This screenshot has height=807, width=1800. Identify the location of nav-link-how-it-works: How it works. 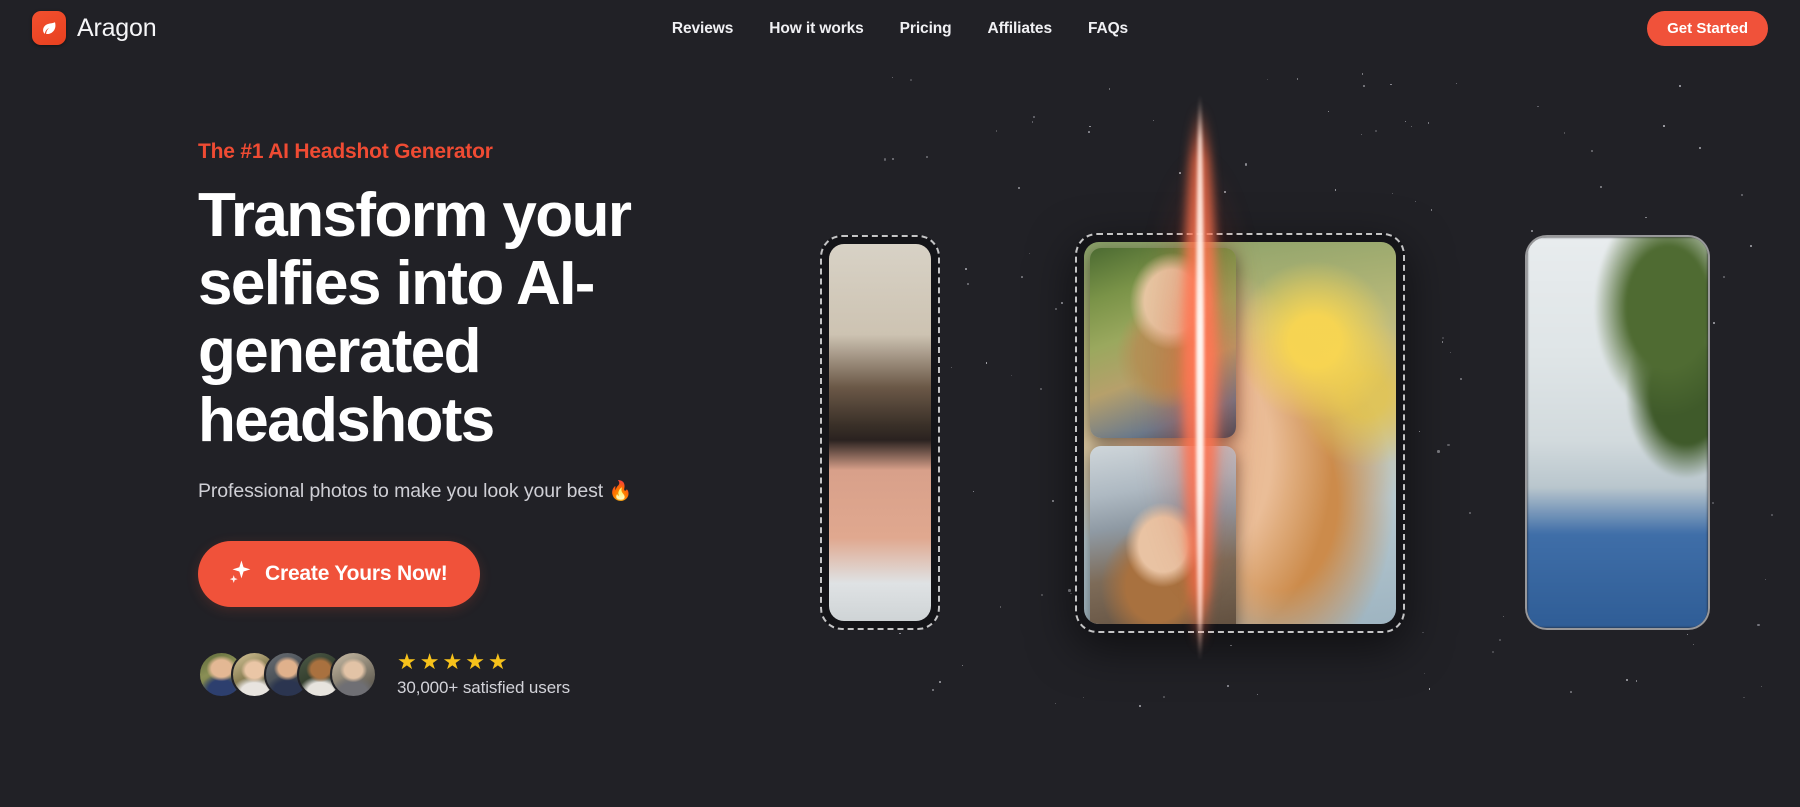
(816, 29).